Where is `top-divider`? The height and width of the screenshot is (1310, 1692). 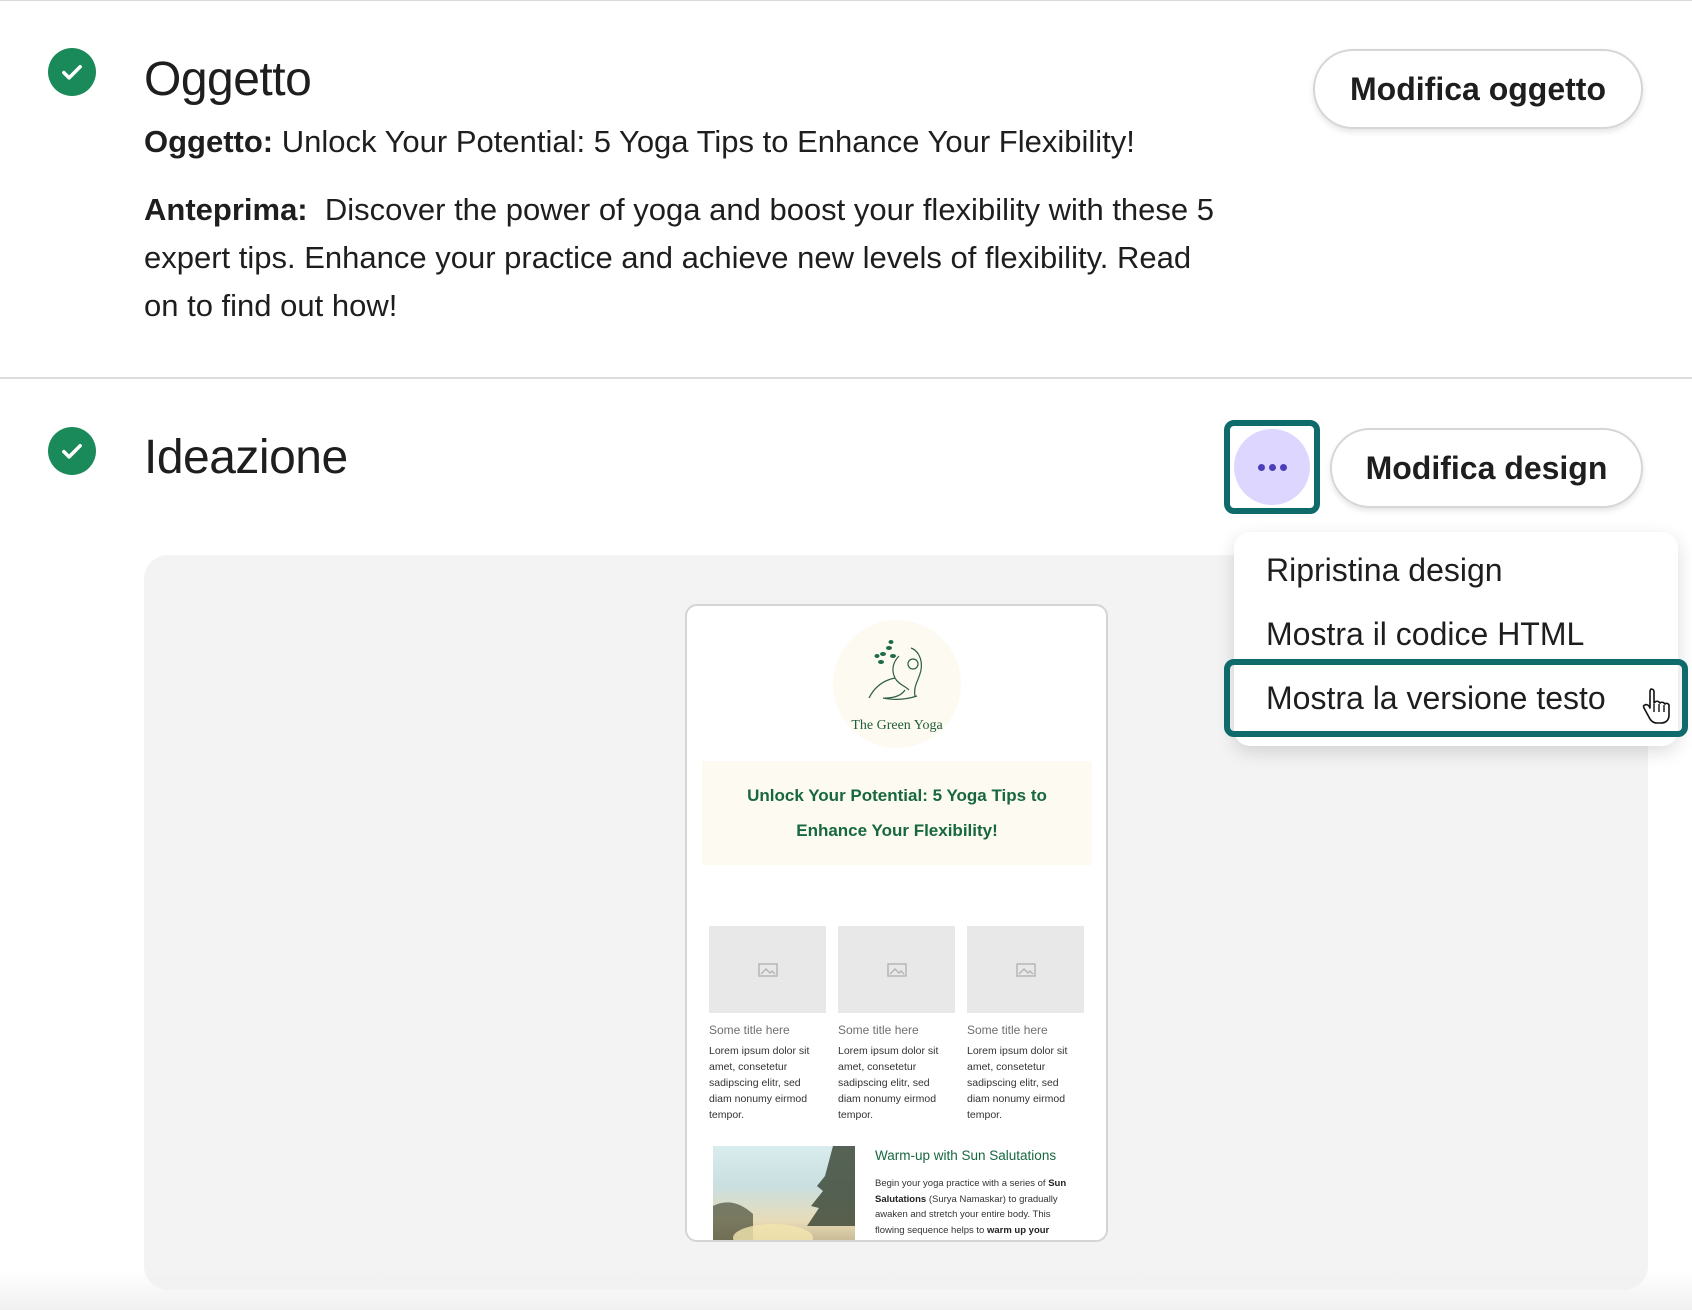 top-divider is located at coordinates (846, 0).